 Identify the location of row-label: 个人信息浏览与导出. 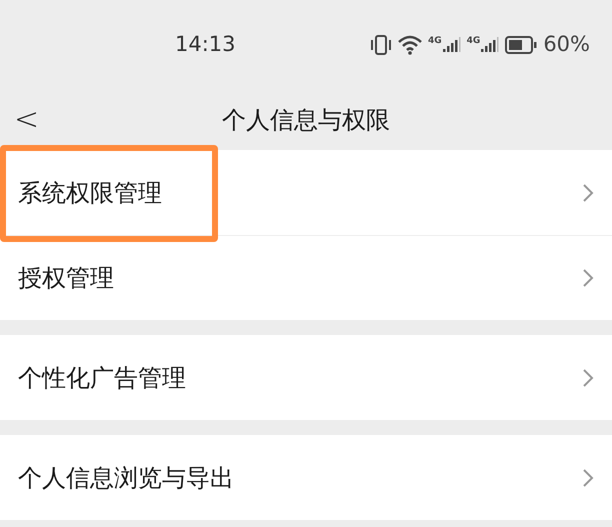
(126, 478).